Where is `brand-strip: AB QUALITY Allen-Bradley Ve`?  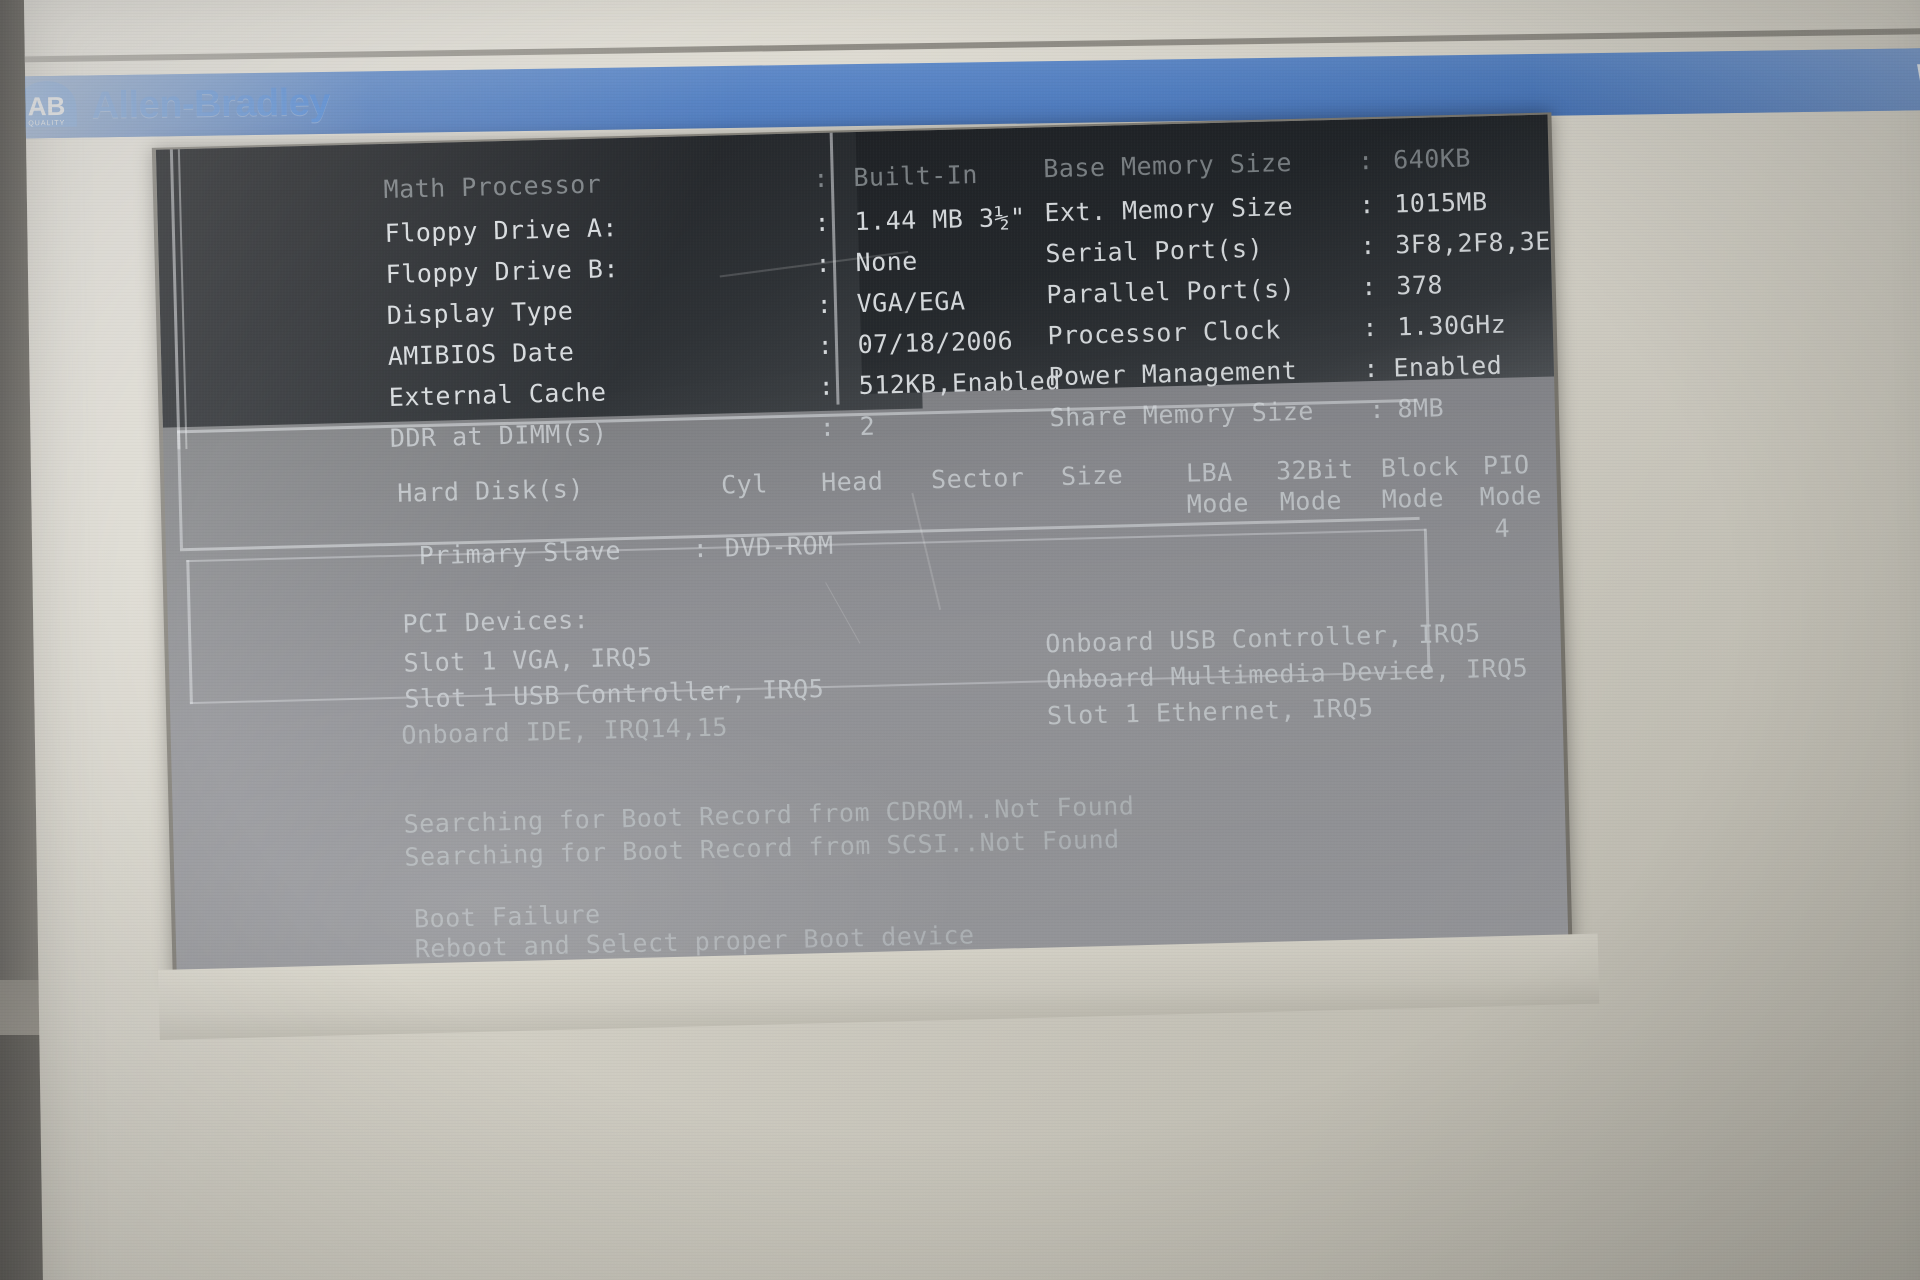
brand-strip: AB QUALITY Allen-Bradley Ve is located at coordinates (972, 93).